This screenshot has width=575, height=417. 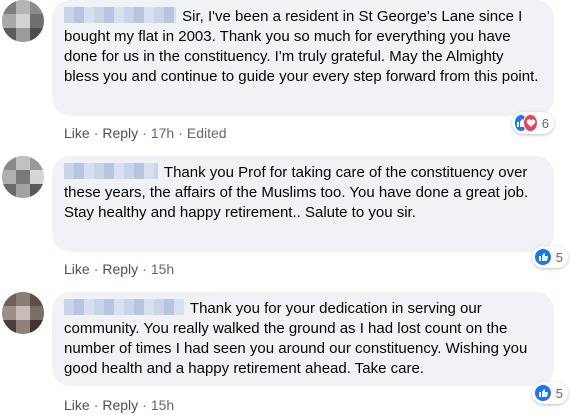 What do you see at coordinates (530, 123) in the screenshot?
I see `love-icon` at bounding box center [530, 123].